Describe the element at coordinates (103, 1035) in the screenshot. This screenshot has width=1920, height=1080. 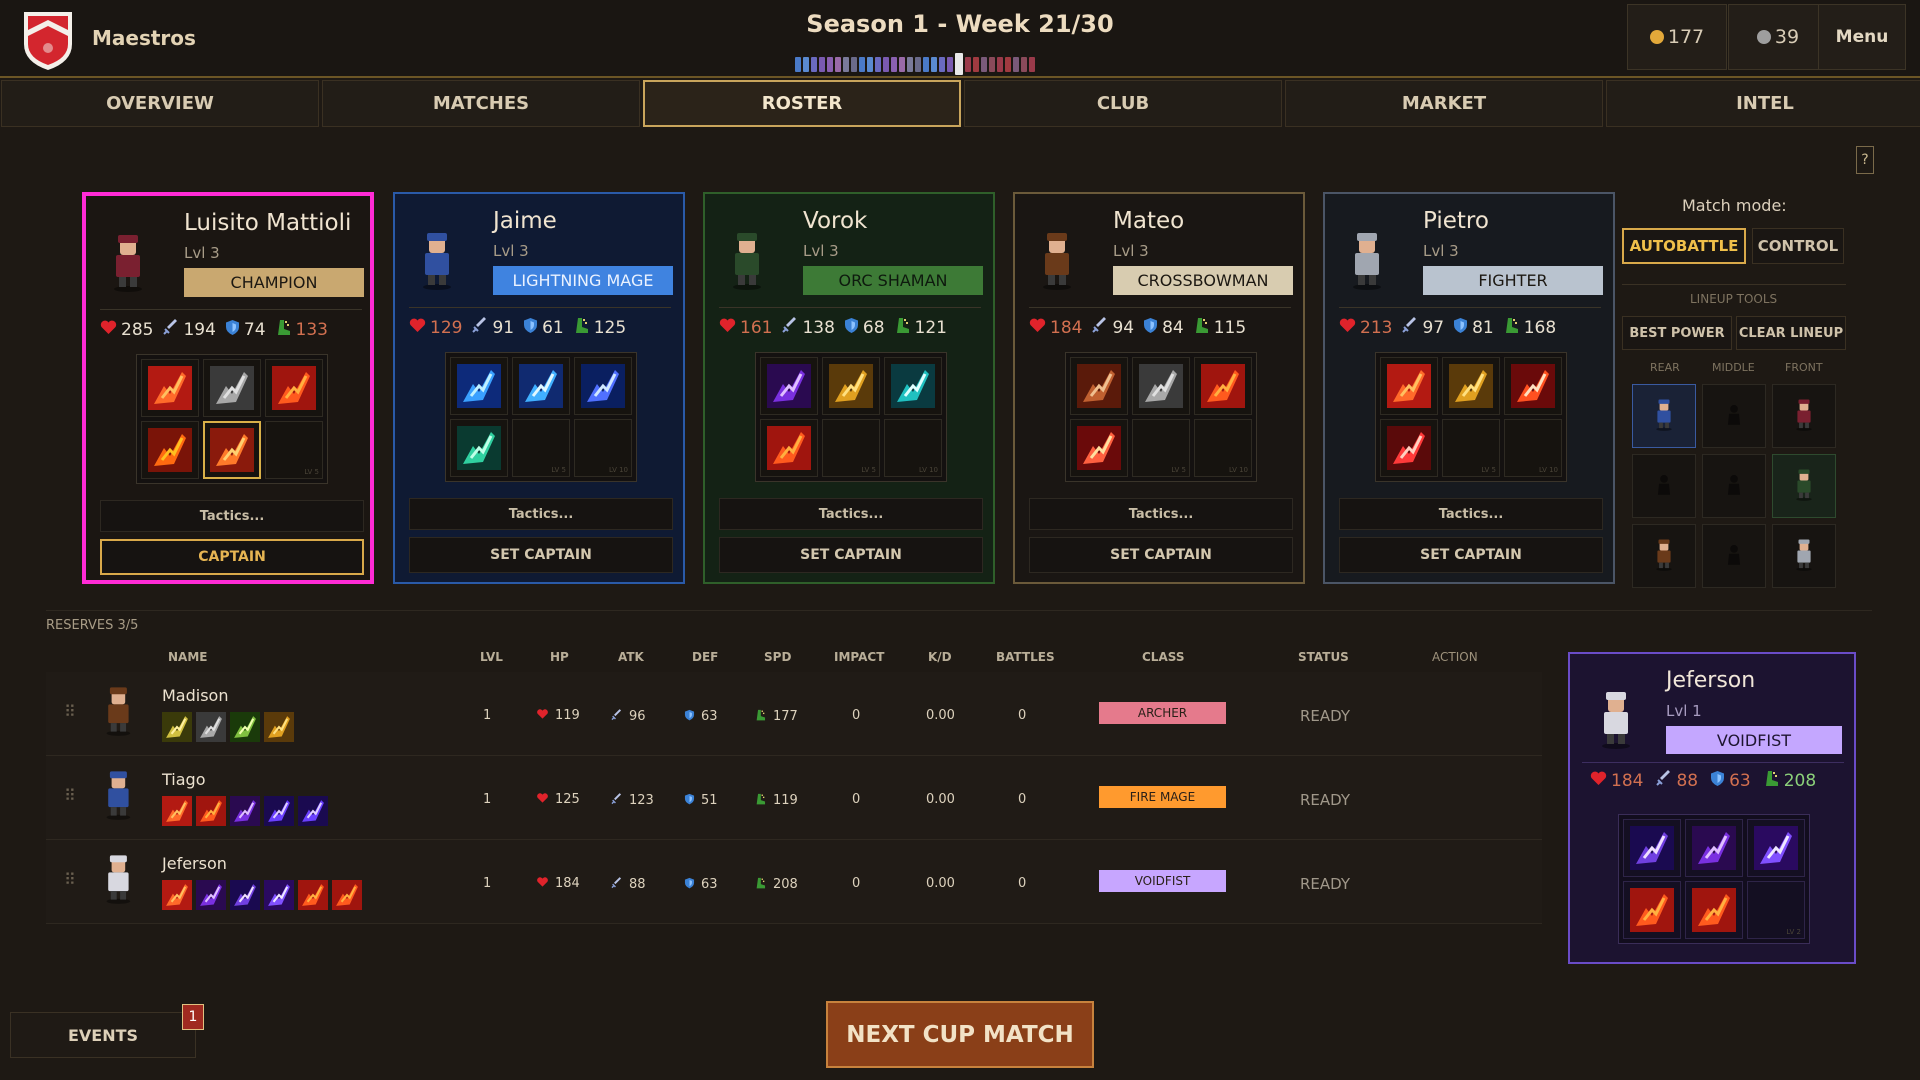
I see `events-button: EVENTS` at that location.